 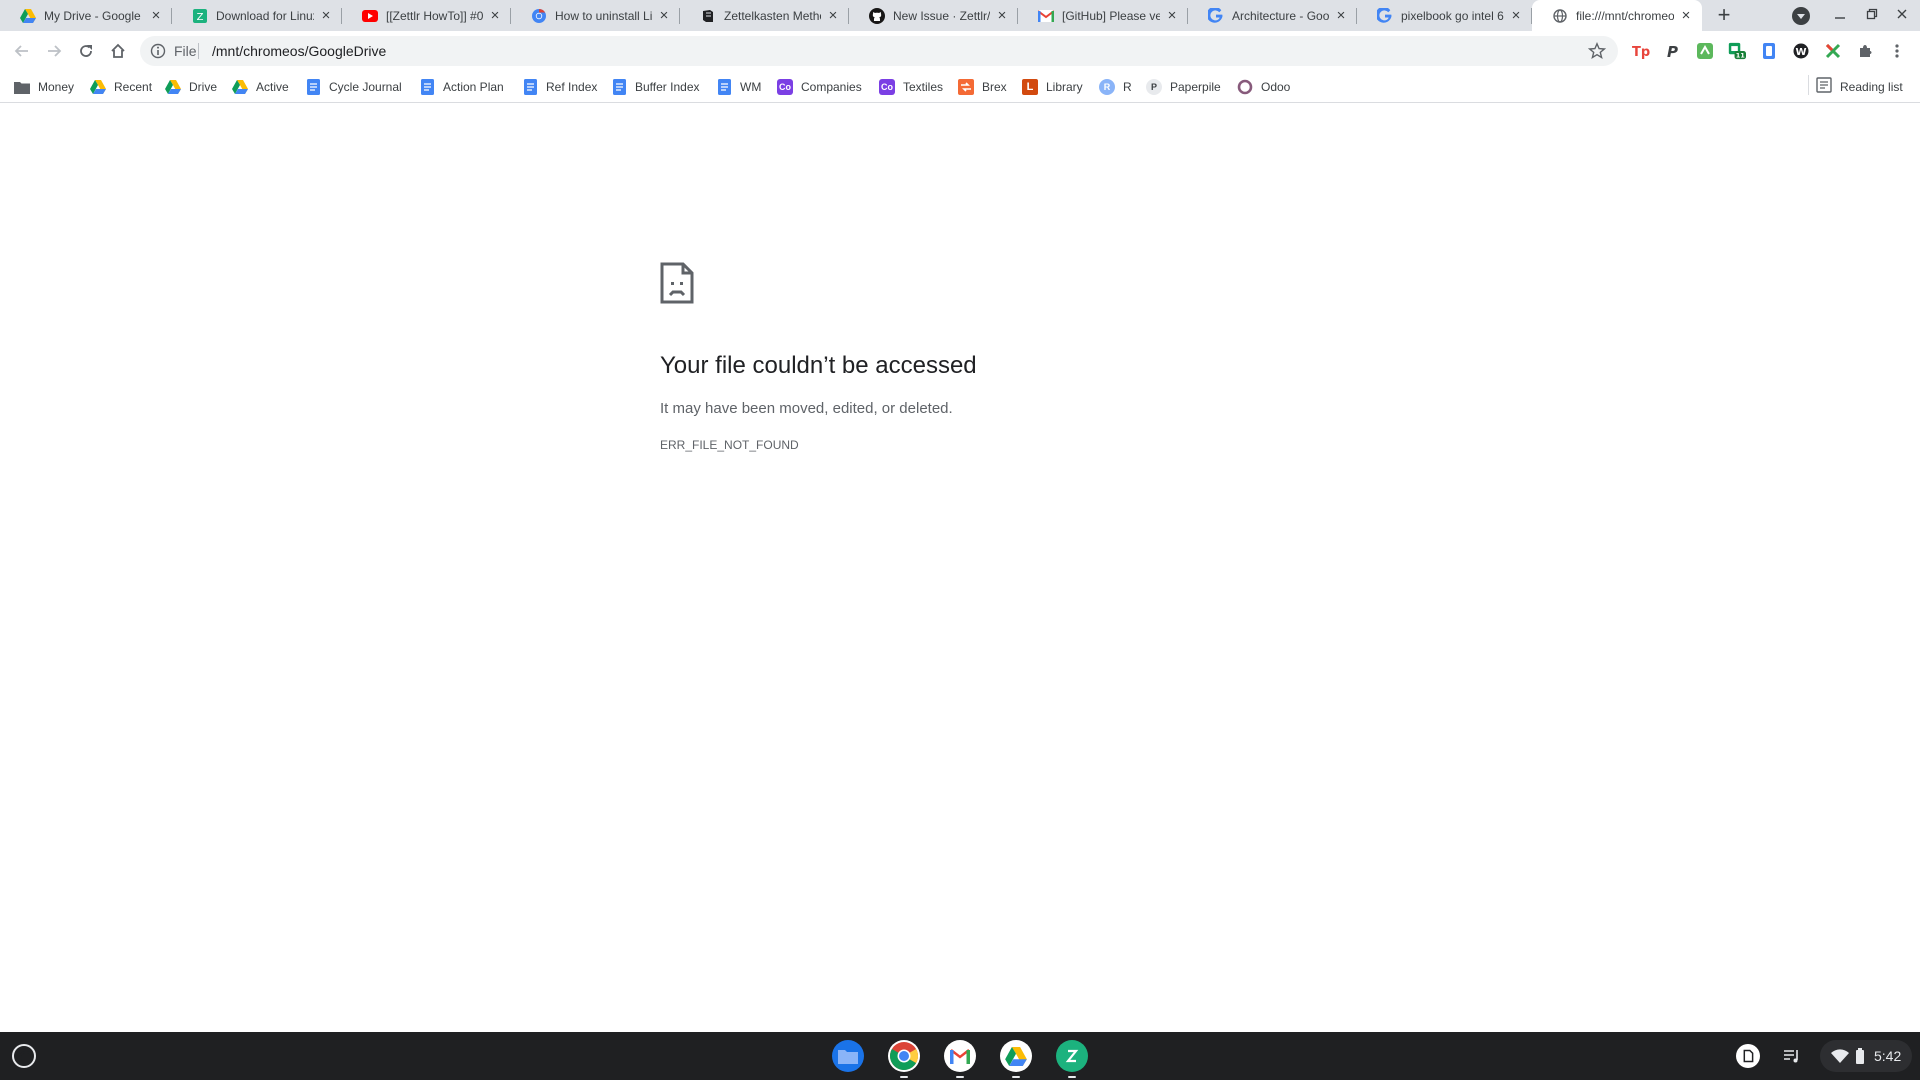 I want to click on info-icon, so click(x=158, y=51).